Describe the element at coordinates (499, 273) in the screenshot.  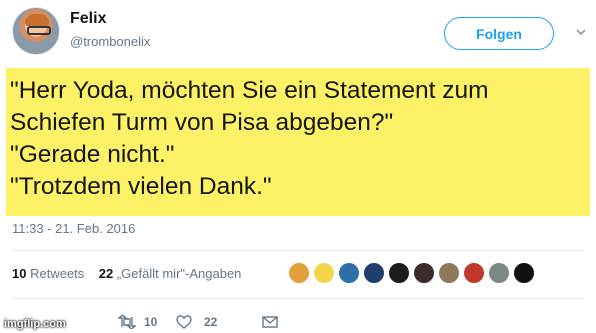
I see `avatar-gray-landscape` at that location.